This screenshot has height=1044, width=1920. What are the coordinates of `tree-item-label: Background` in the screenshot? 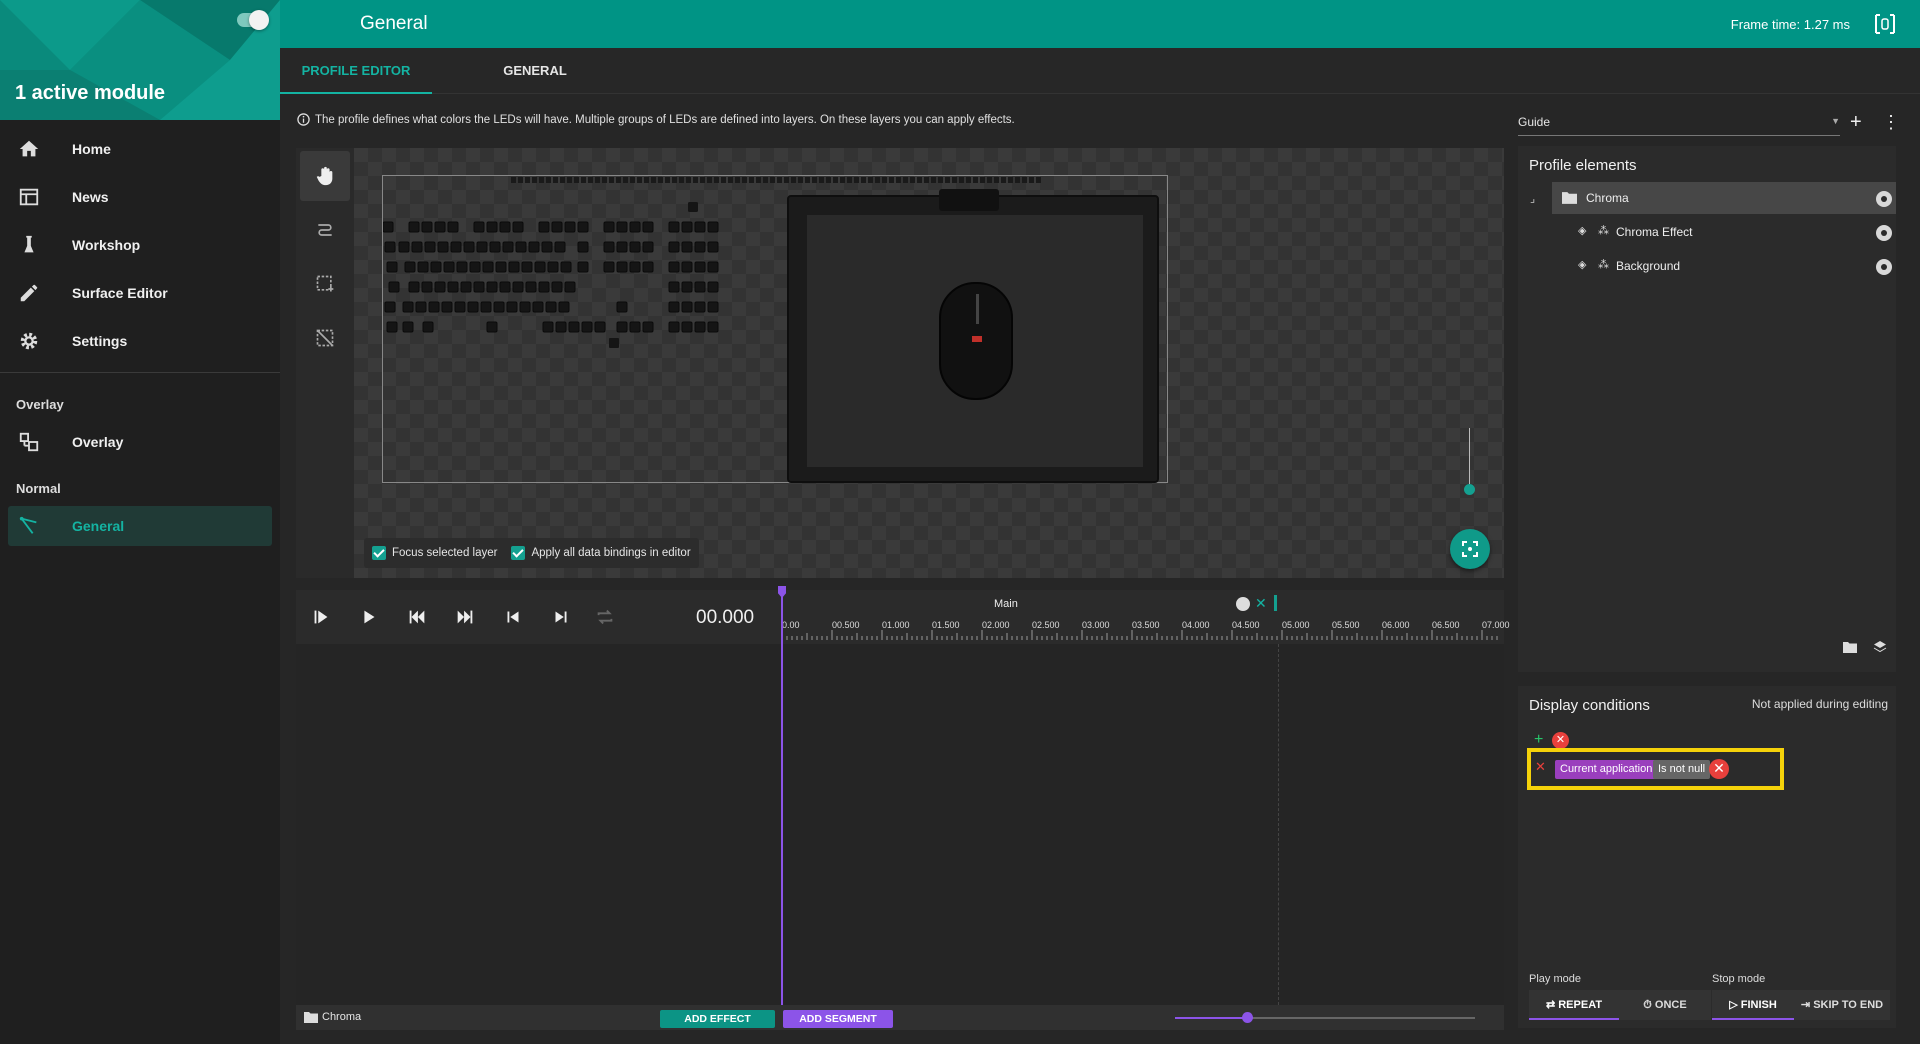 It's located at (1648, 266).